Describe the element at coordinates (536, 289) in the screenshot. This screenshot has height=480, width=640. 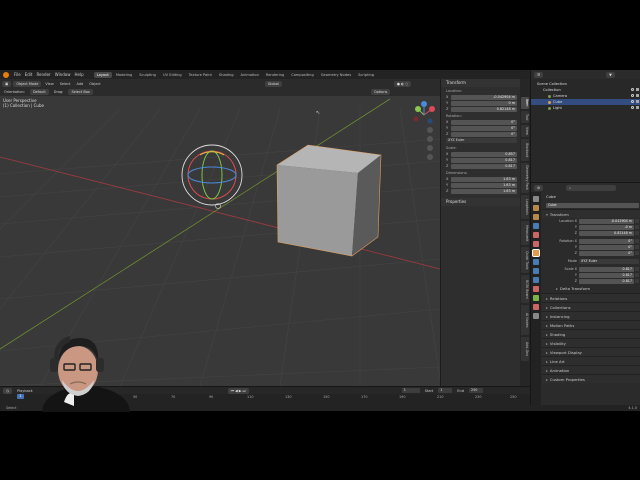
I see `constraints-tab-icon` at that location.